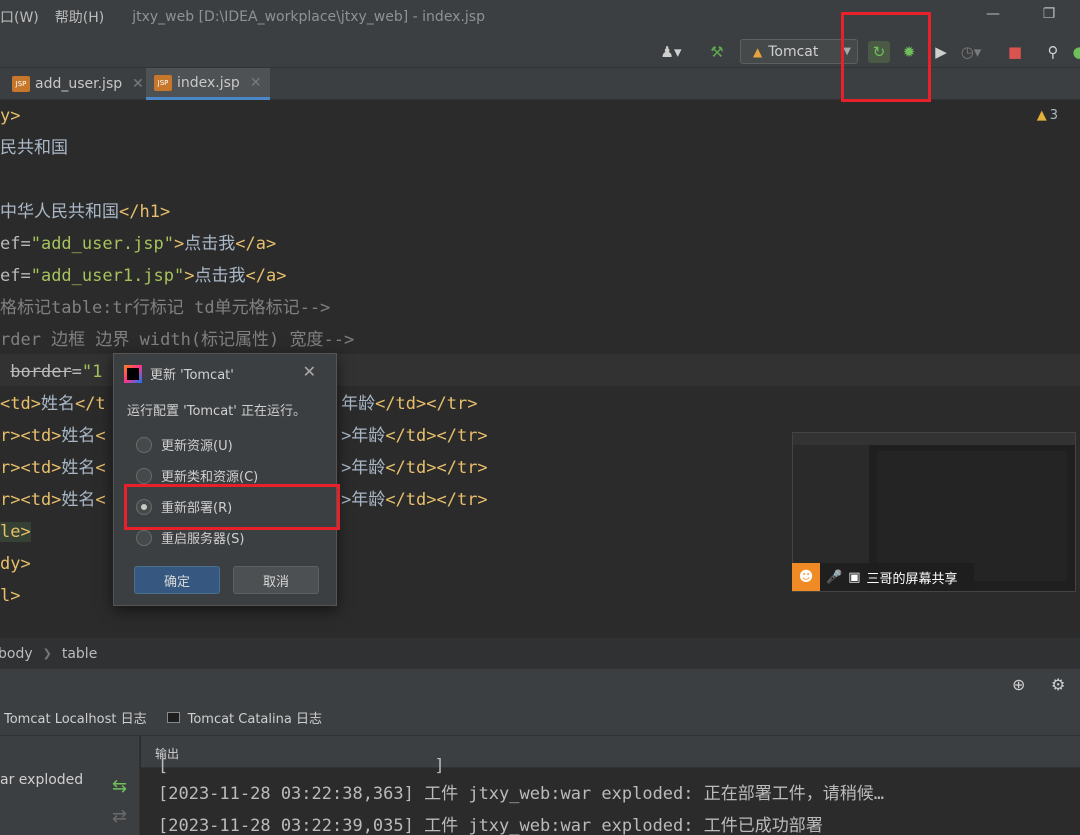 Image resolution: width=1080 pixels, height=835 pixels. I want to click on chevron-right-icon: ❯, so click(47, 653).